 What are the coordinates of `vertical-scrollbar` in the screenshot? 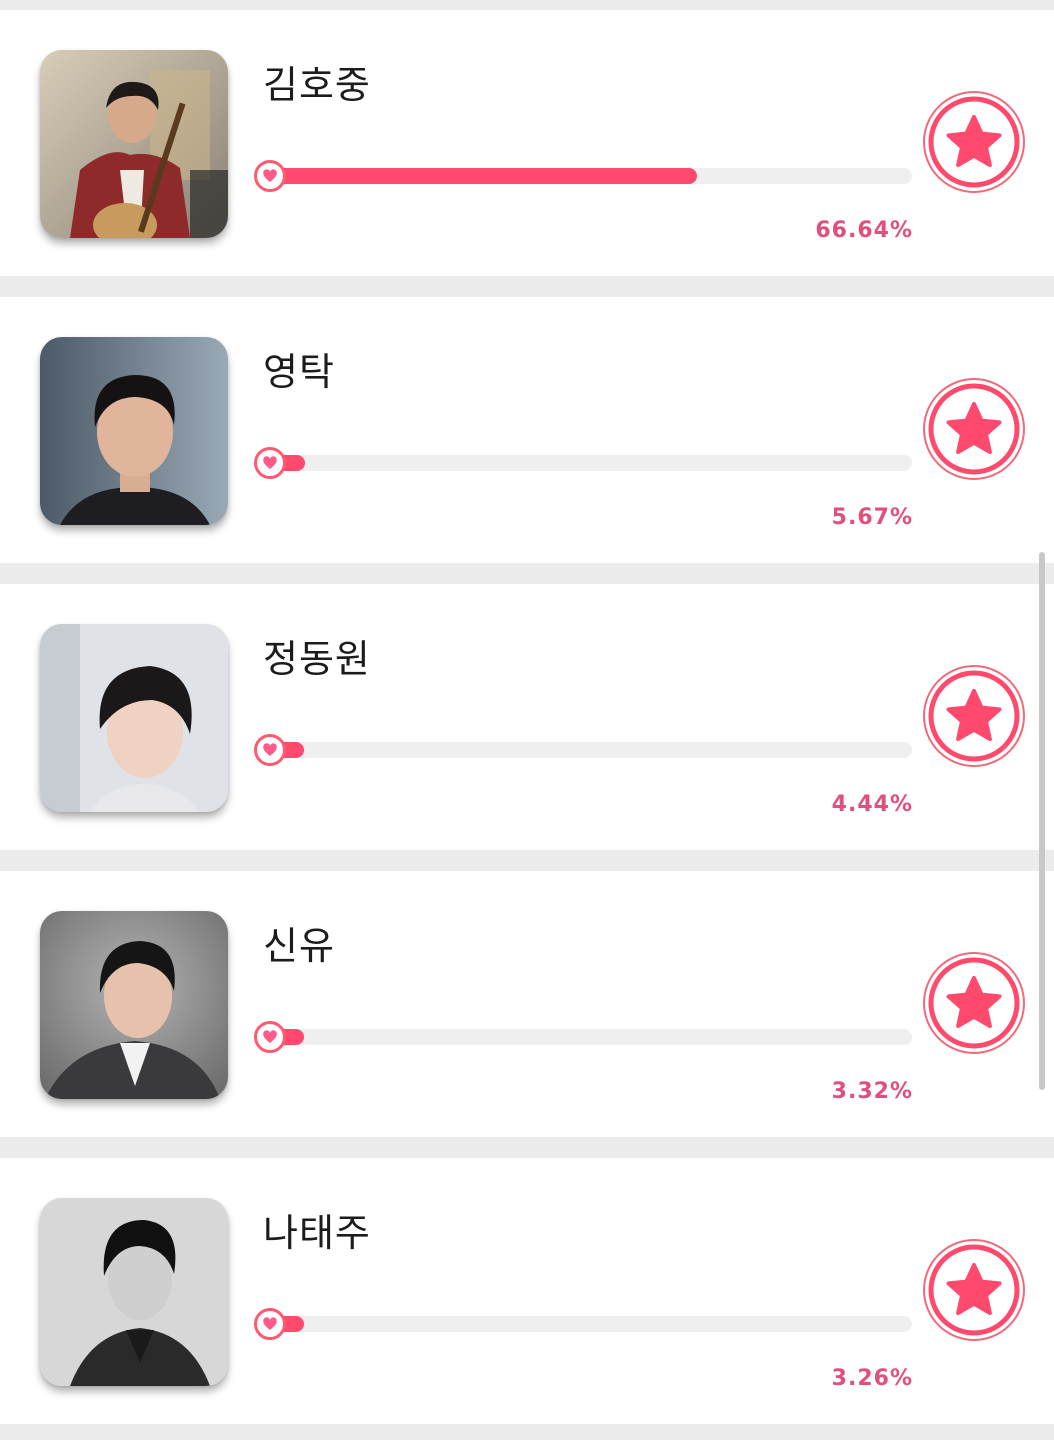 It's located at (1042, 821).